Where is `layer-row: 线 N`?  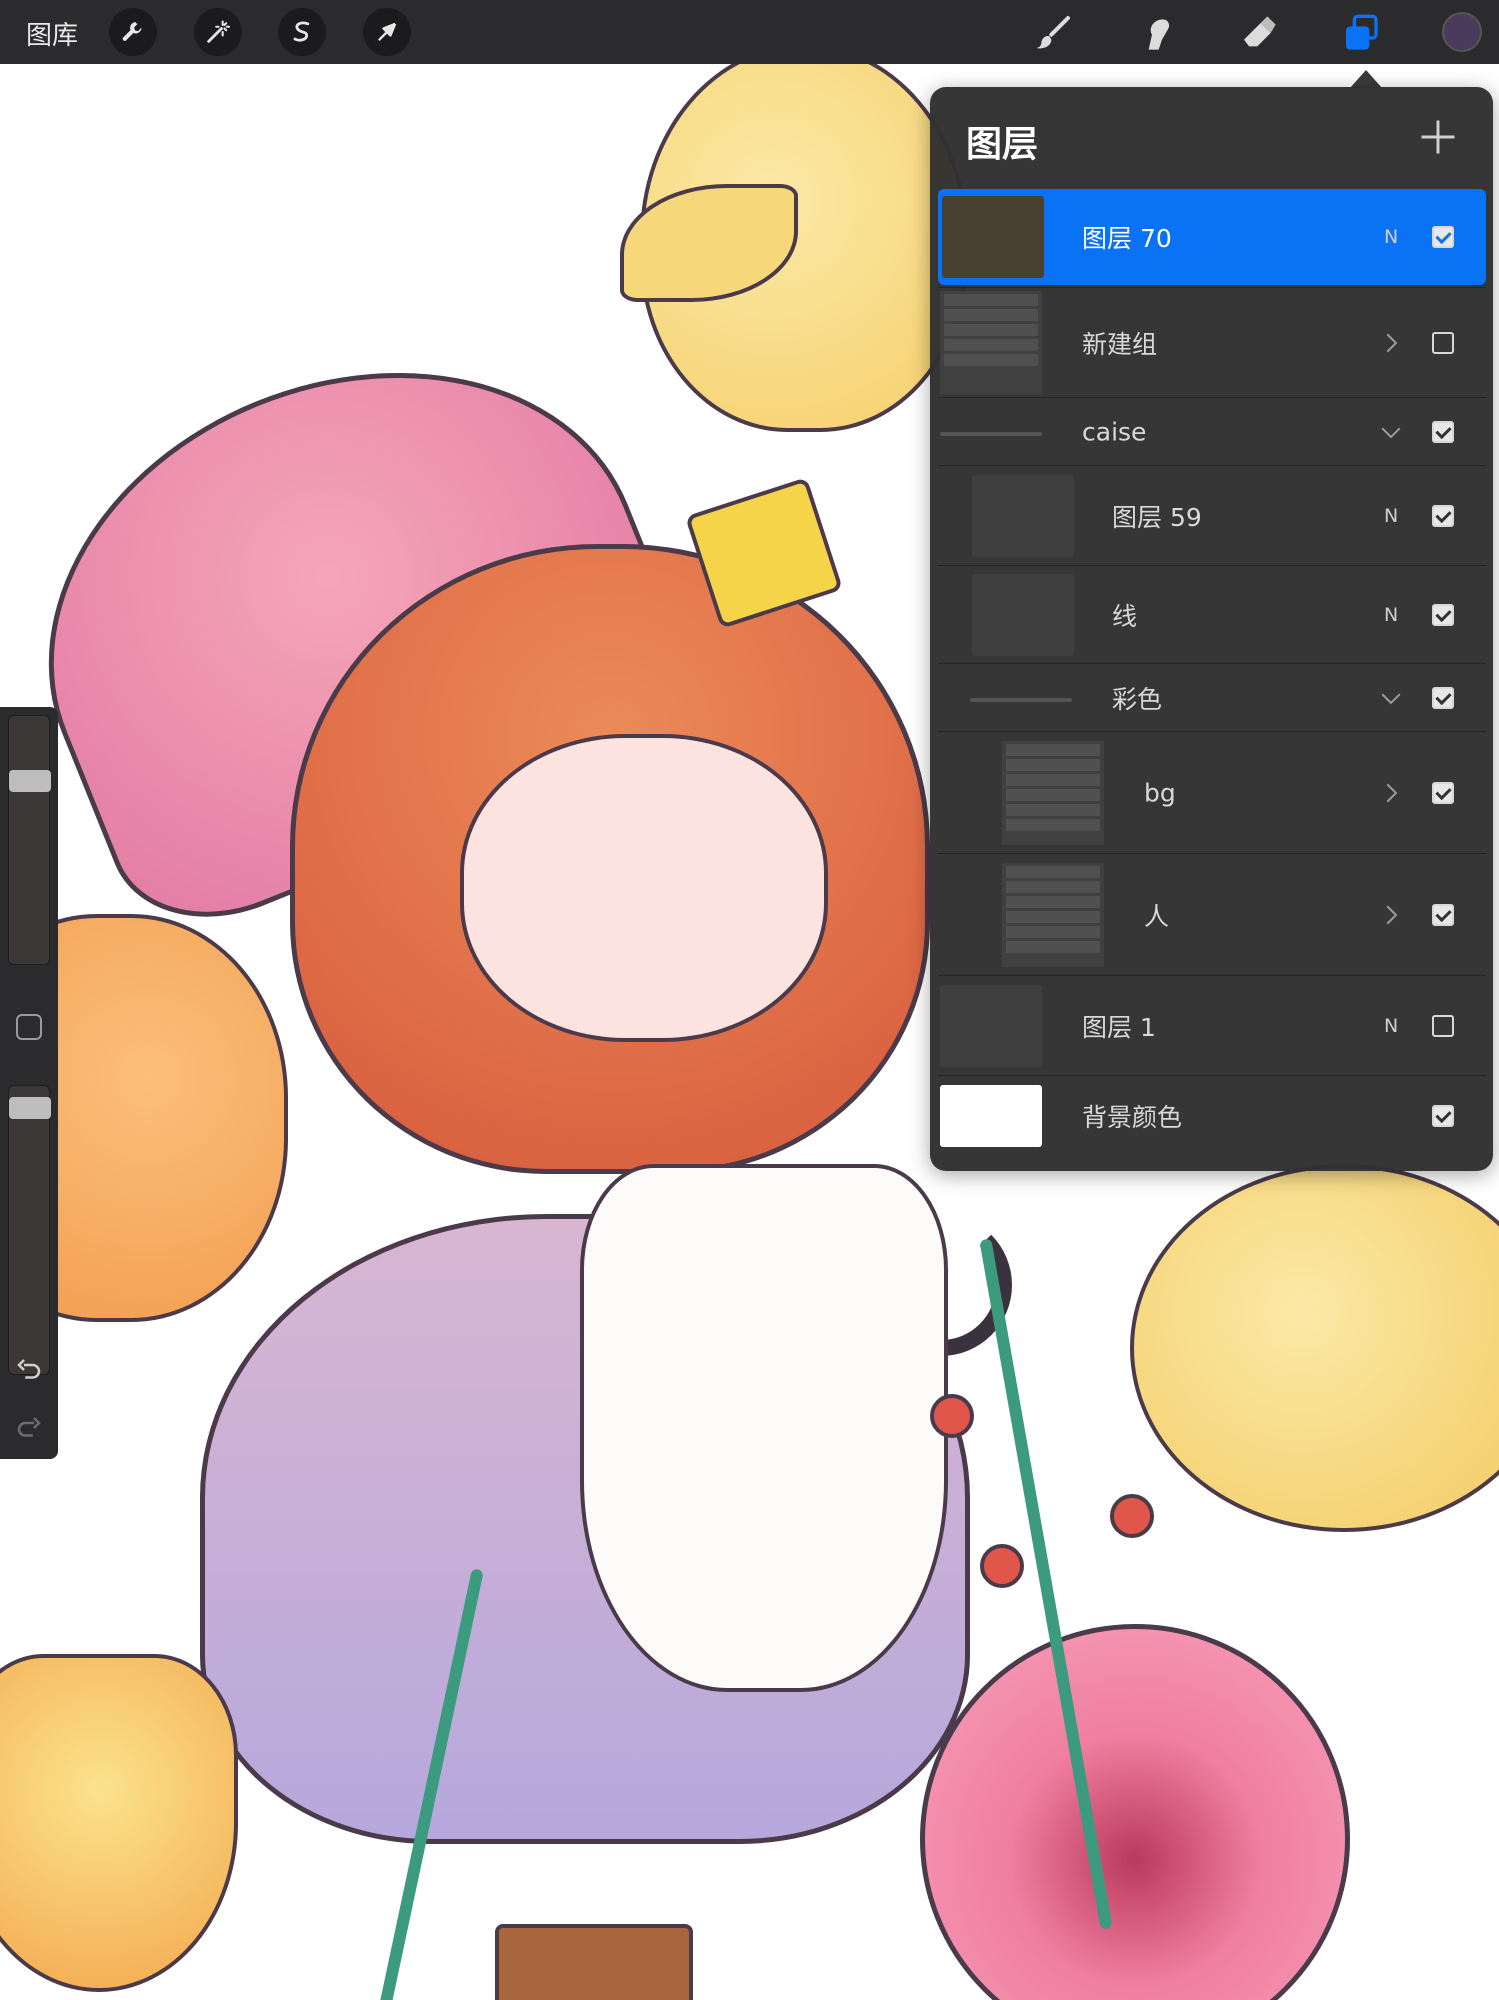
layer-row: 线 N is located at coordinates (1212, 614).